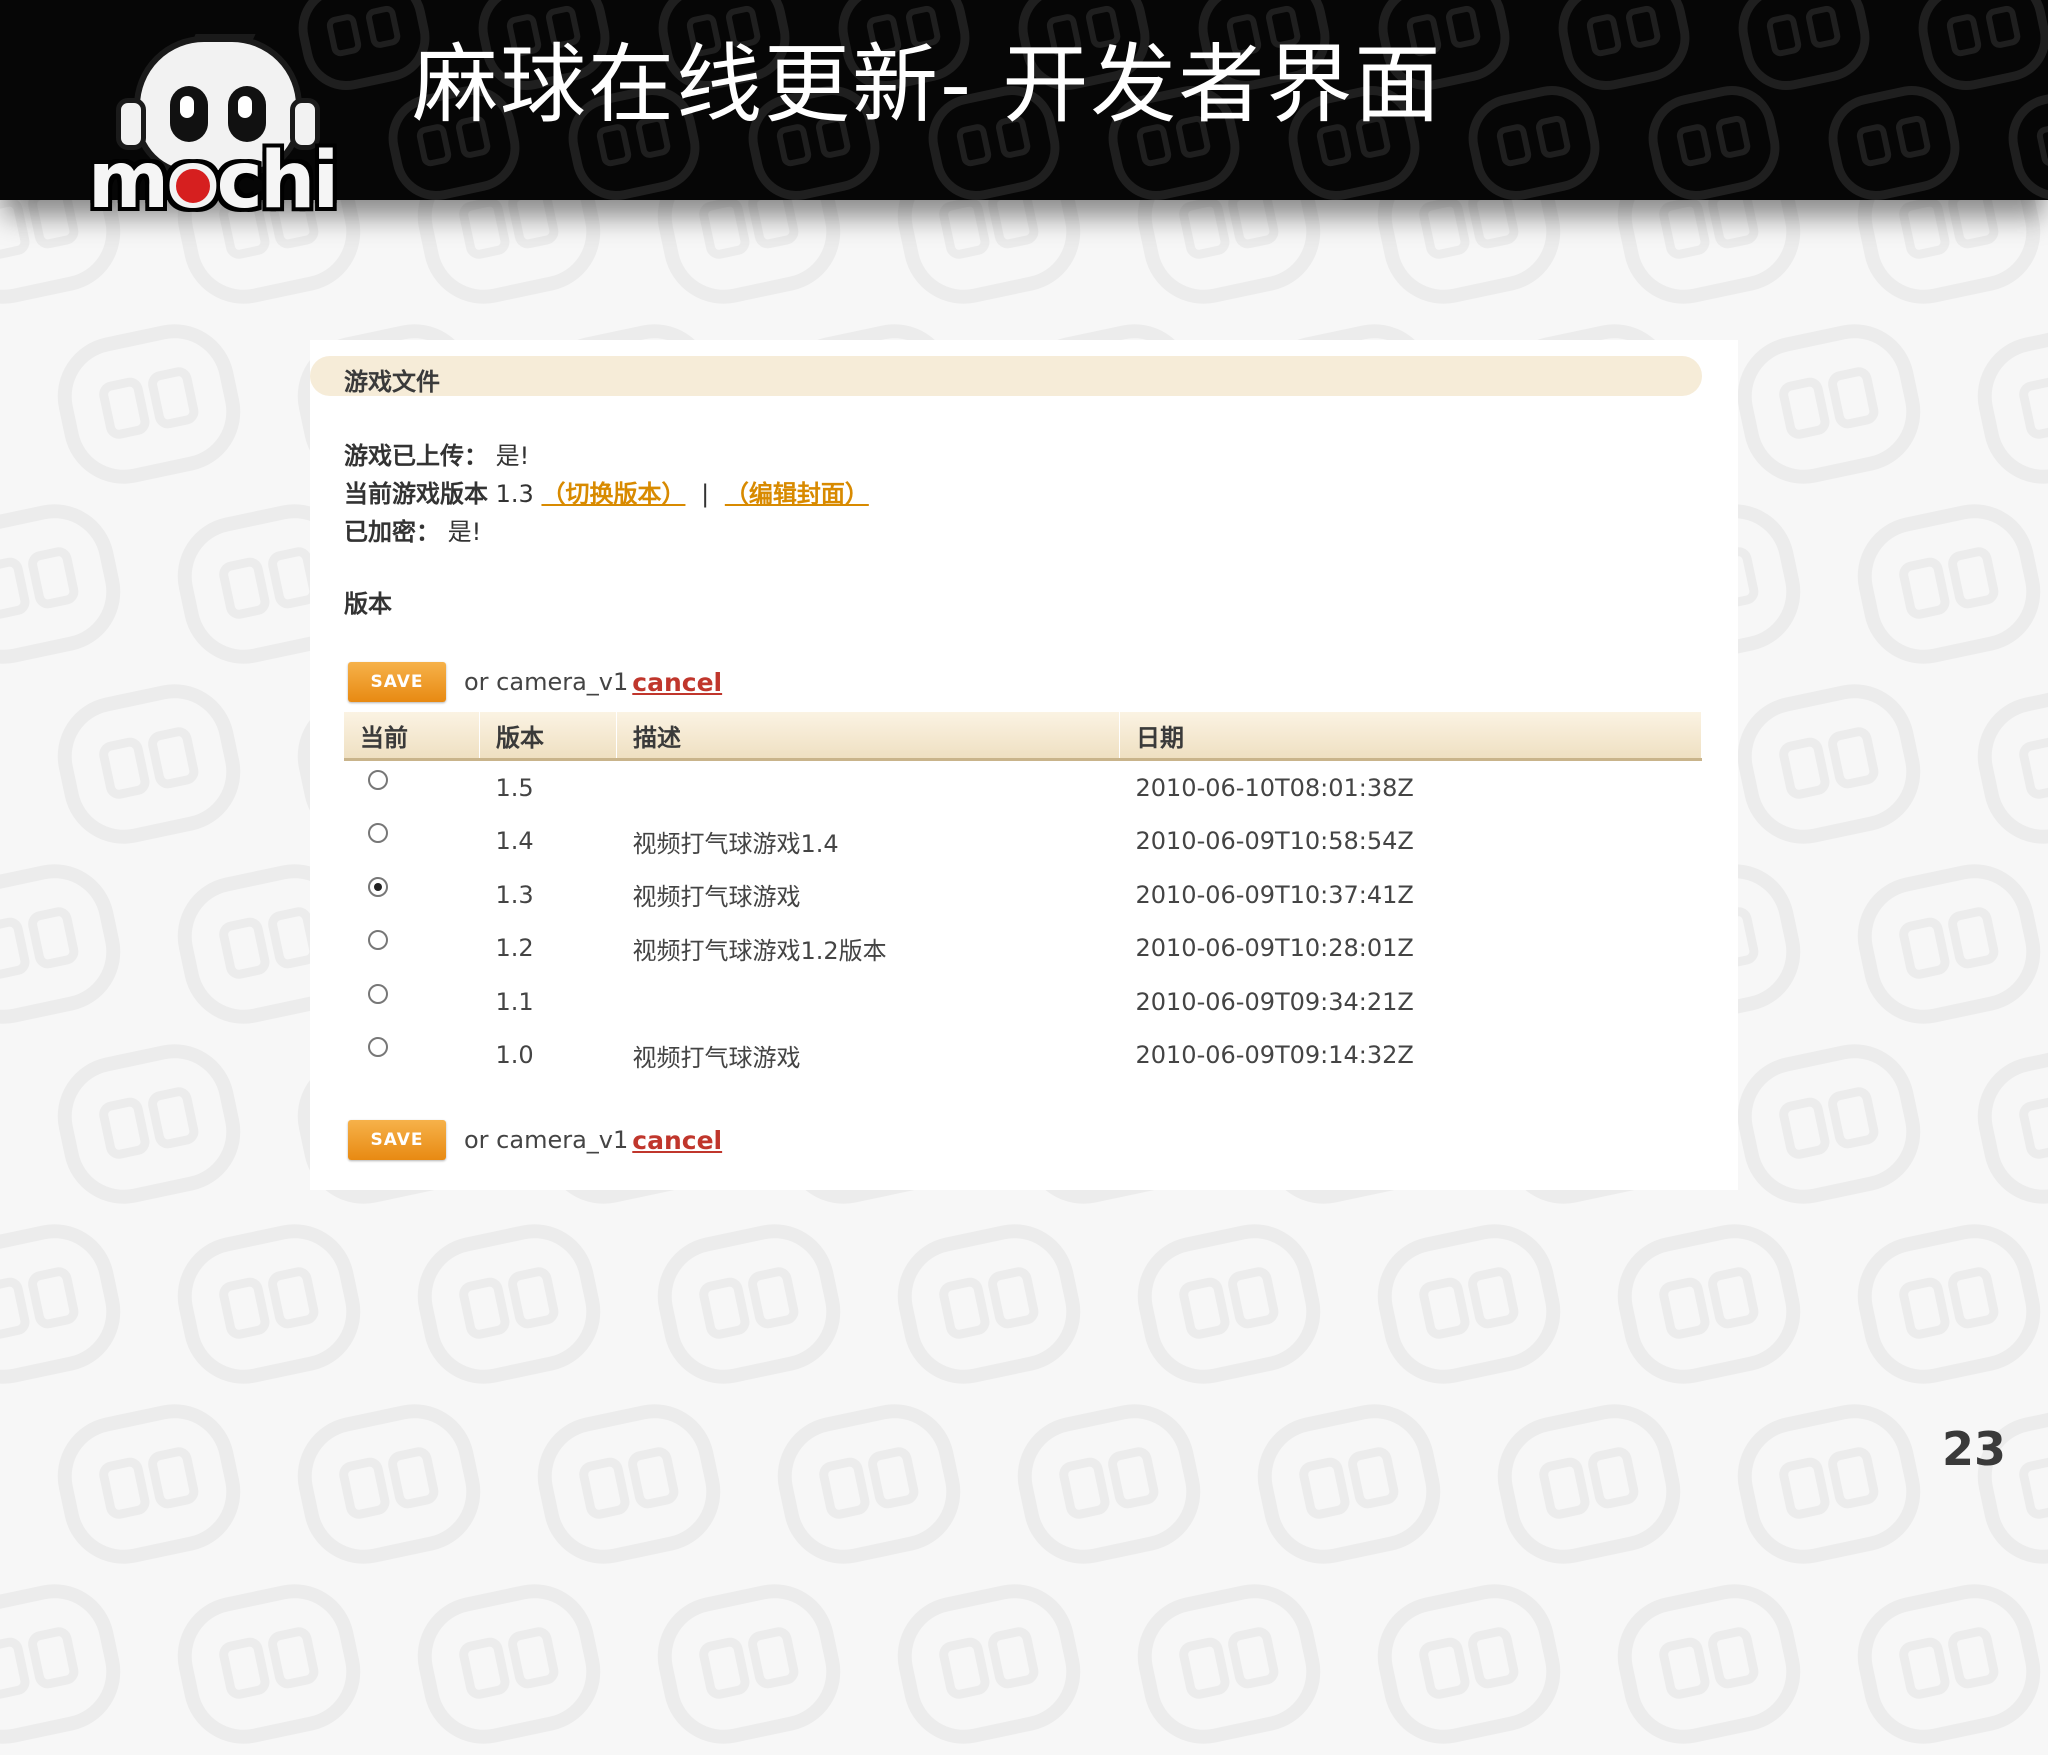 The height and width of the screenshot is (1755, 2048). Describe the element at coordinates (1023, 842) in the screenshot. I see `table-row: 1.4 视频打气球游戏1.4 2010-06-09T10:58:54Z` at that location.